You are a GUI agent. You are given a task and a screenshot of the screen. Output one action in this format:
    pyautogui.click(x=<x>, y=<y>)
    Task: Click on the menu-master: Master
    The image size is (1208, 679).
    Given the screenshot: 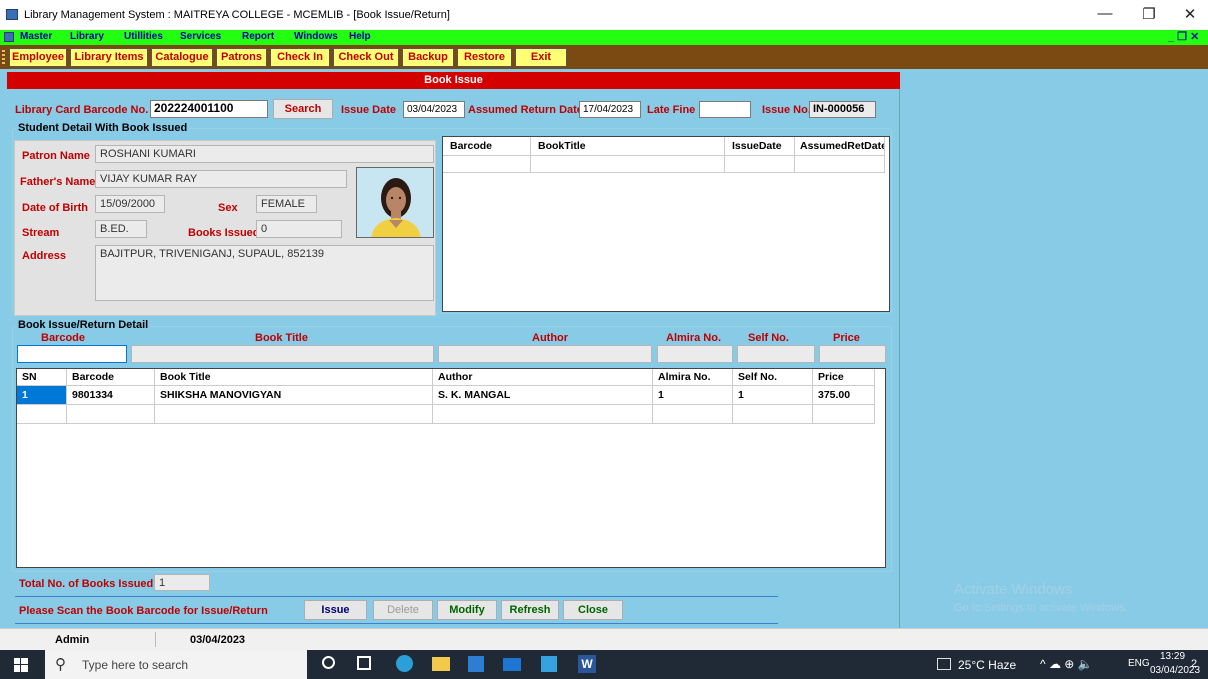 What is the action you would take?
    pyautogui.click(x=36, y=36)
    